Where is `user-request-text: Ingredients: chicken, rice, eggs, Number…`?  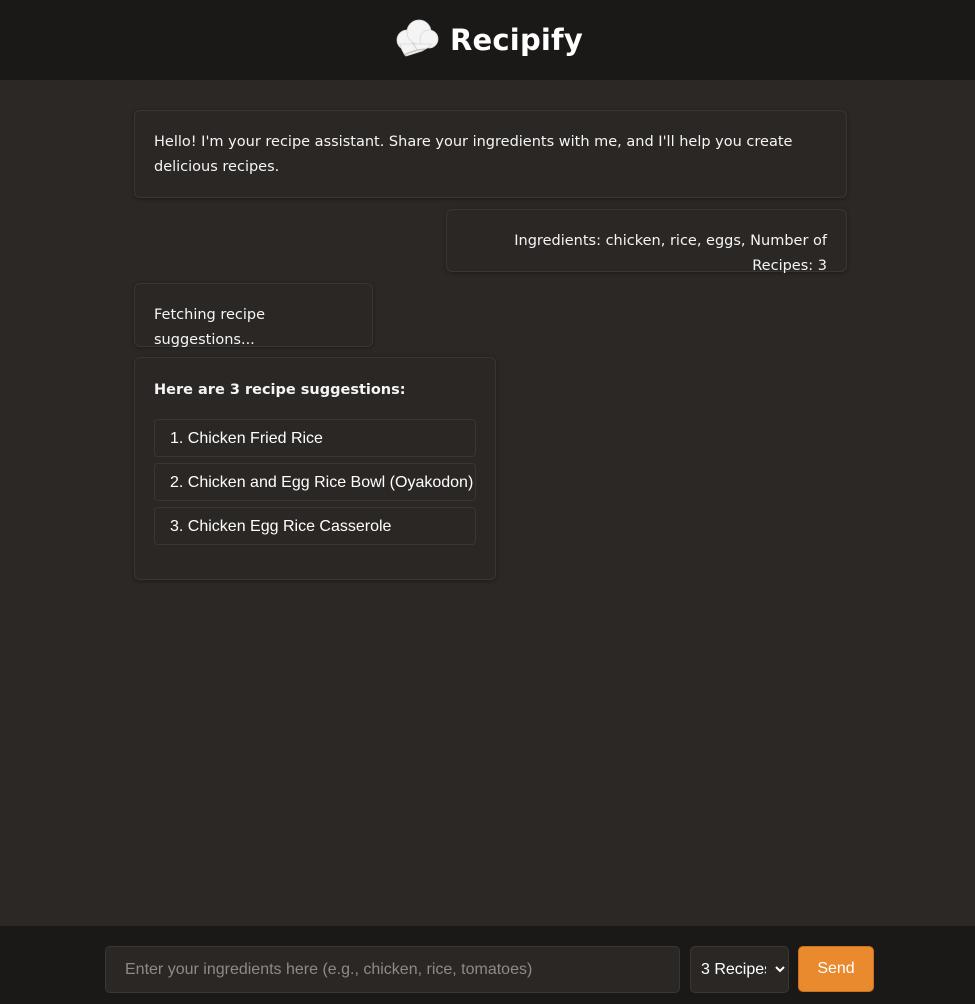
user-request-text: Ingredients: chicken, rice, eggs, Number… is located at coordinates (670, 253).